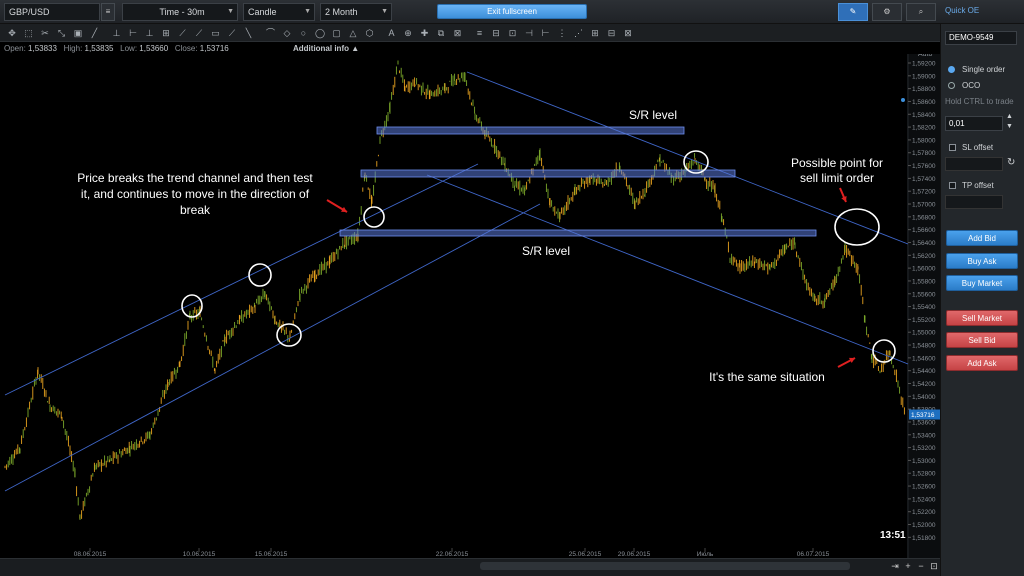 The height and width of the screenshot is (576, 1024). I want to click on grid-minus-tool-icon: ⊟, so click(612, 33).